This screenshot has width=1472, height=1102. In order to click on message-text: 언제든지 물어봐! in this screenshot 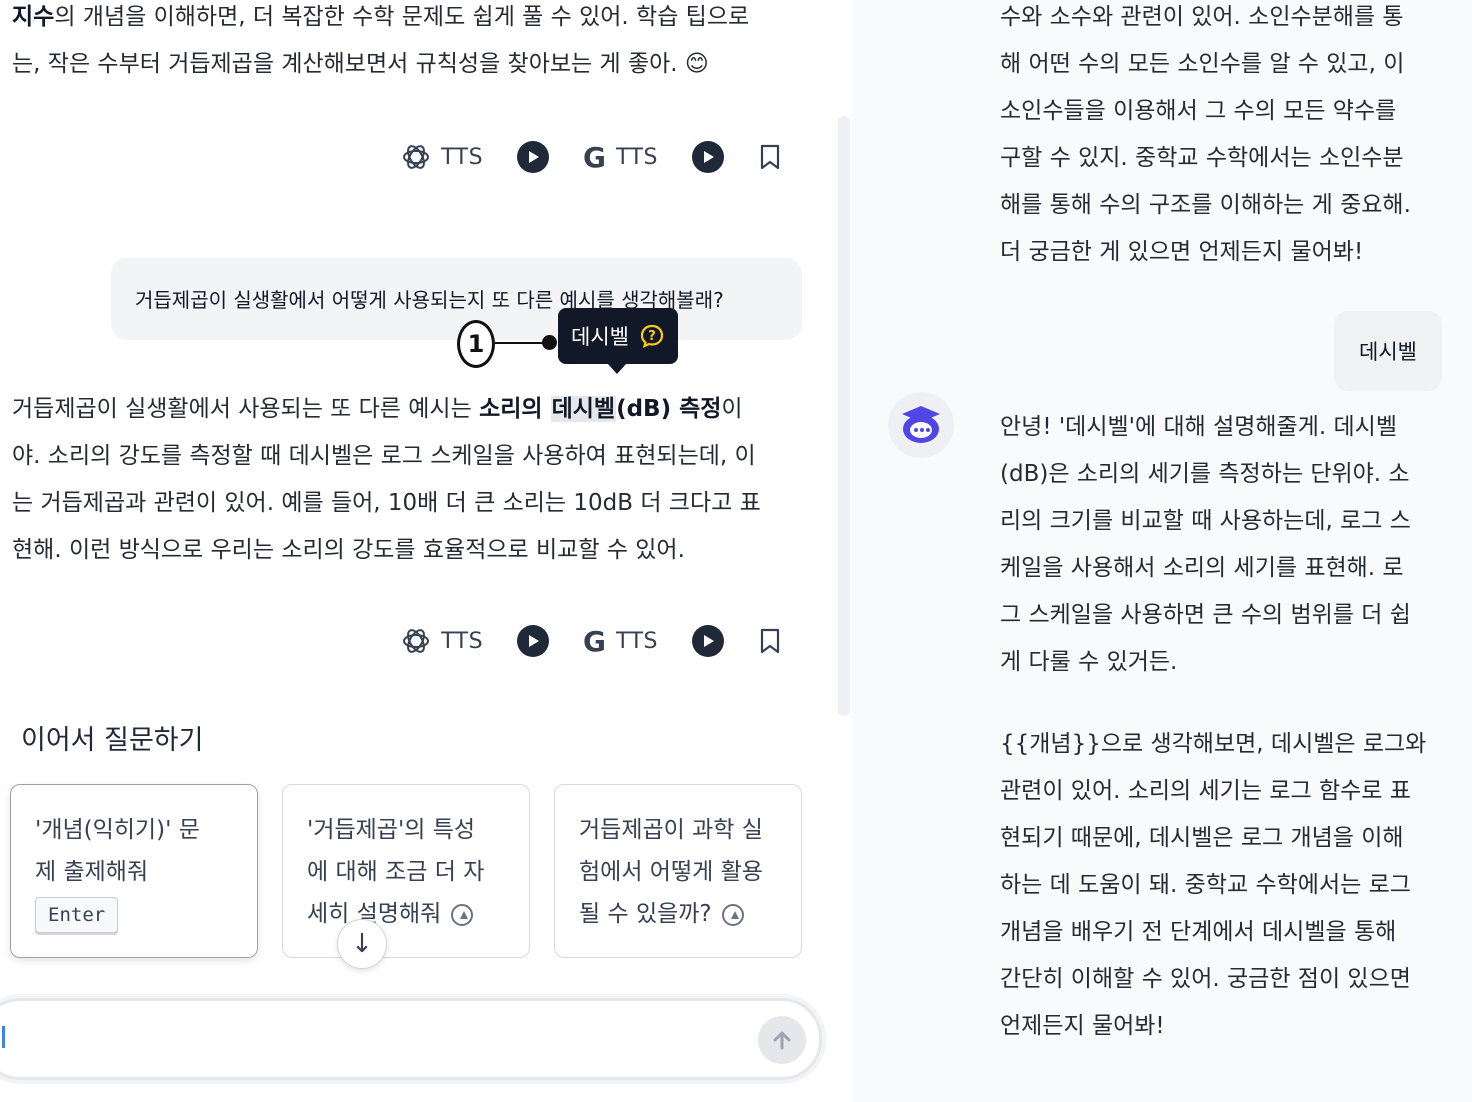, I will do `click(1082, 1026)`.